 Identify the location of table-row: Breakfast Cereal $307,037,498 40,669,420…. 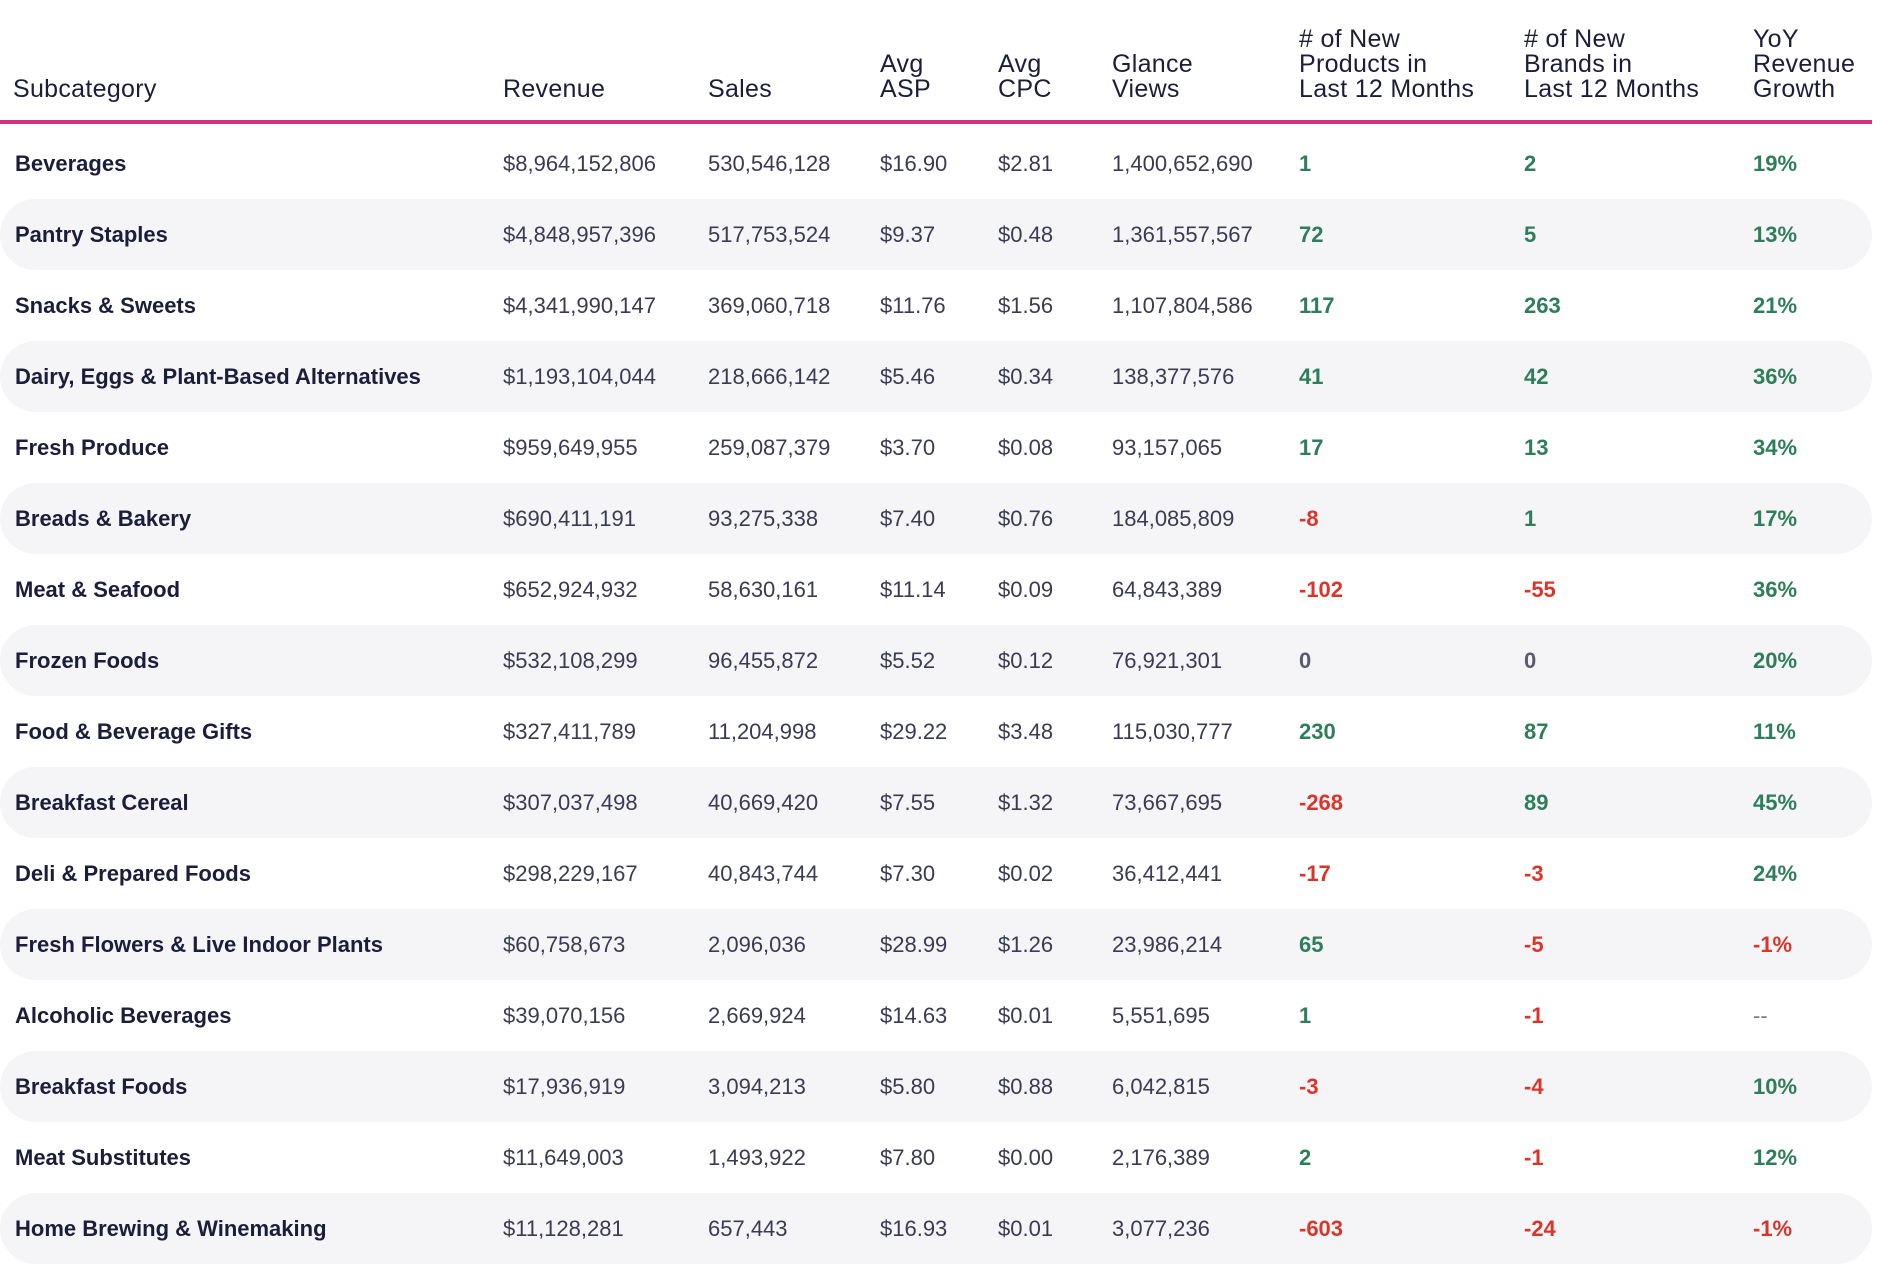
(936, 802).